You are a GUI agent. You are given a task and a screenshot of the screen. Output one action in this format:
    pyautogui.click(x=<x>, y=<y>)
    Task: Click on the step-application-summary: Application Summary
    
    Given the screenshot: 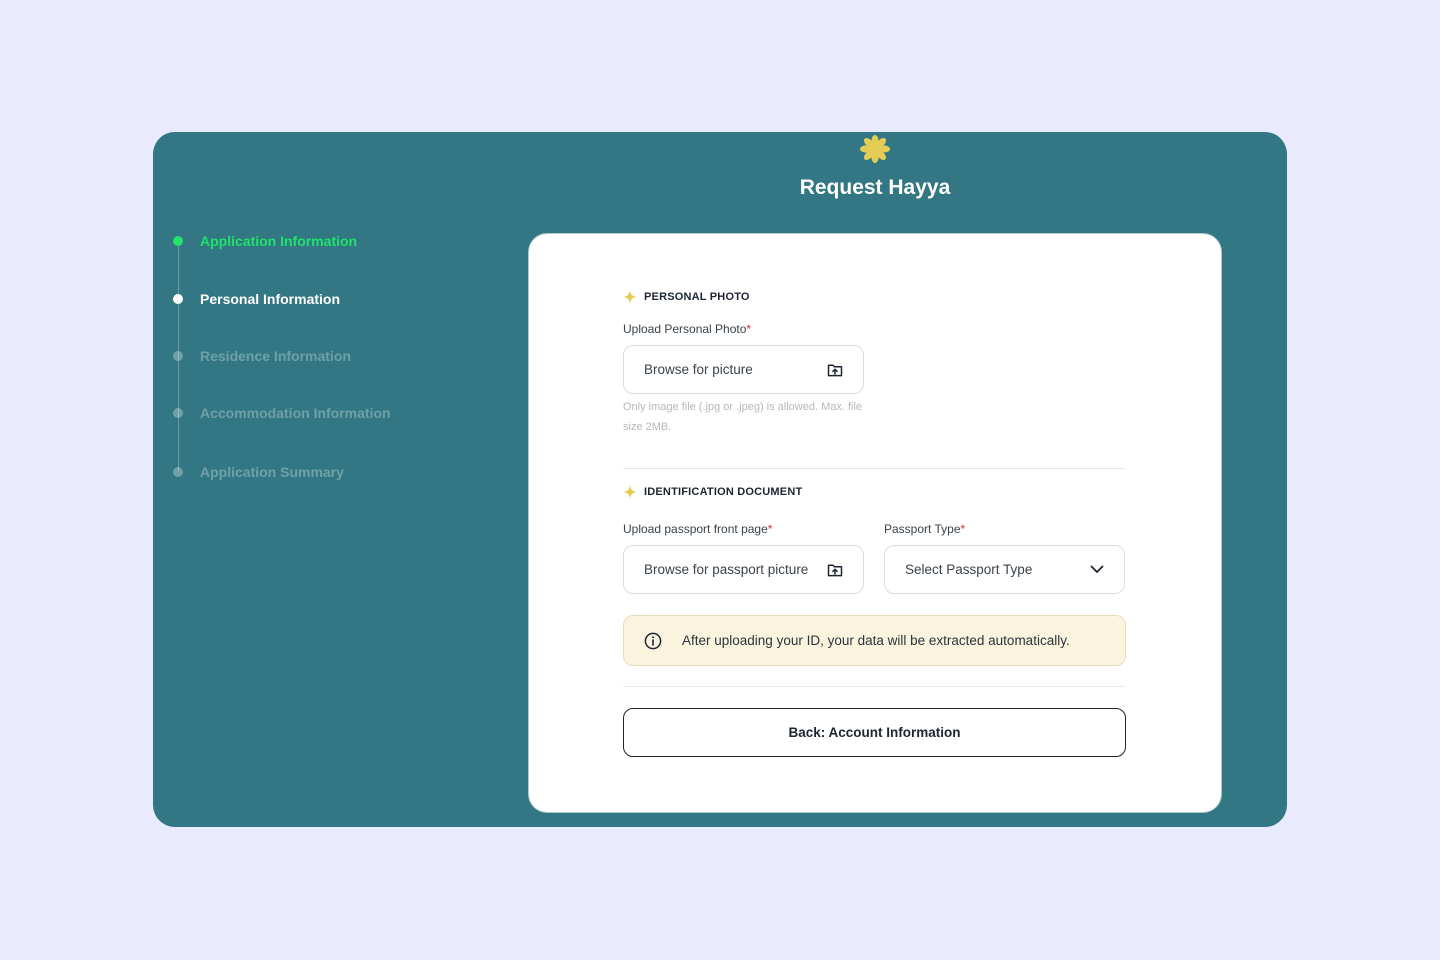 What is the action you would take?
    pyautogui.click(x=258, y=472)
    